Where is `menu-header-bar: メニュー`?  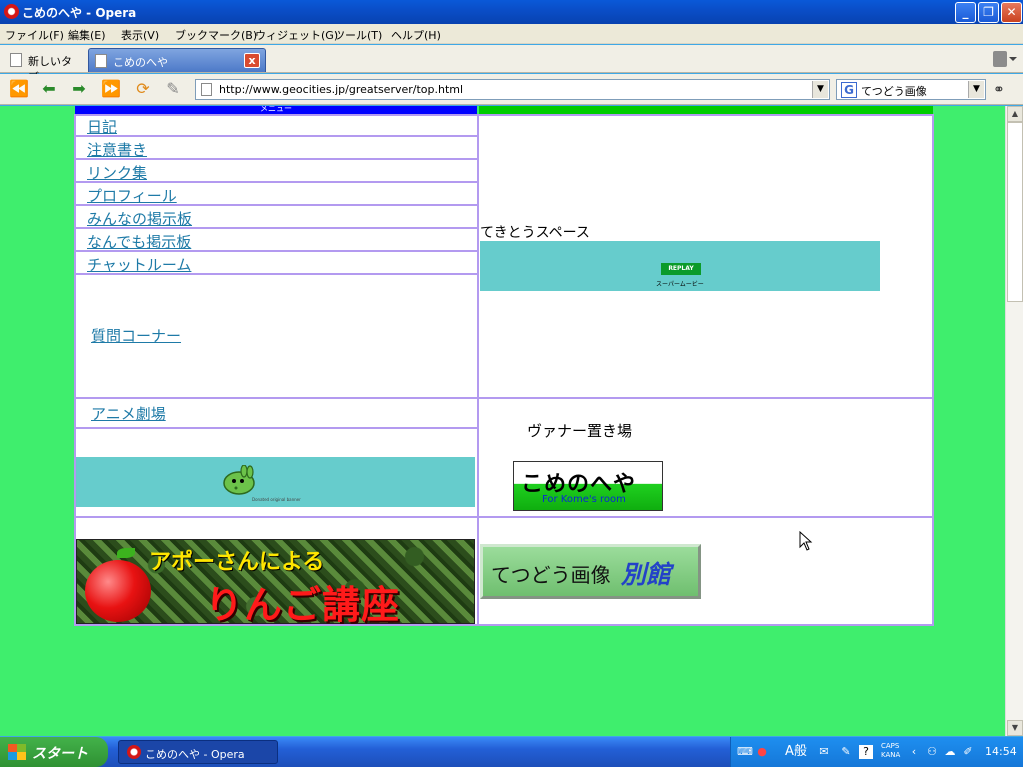
menu-header-bar: メニュー is located at coordinates (276, 110).